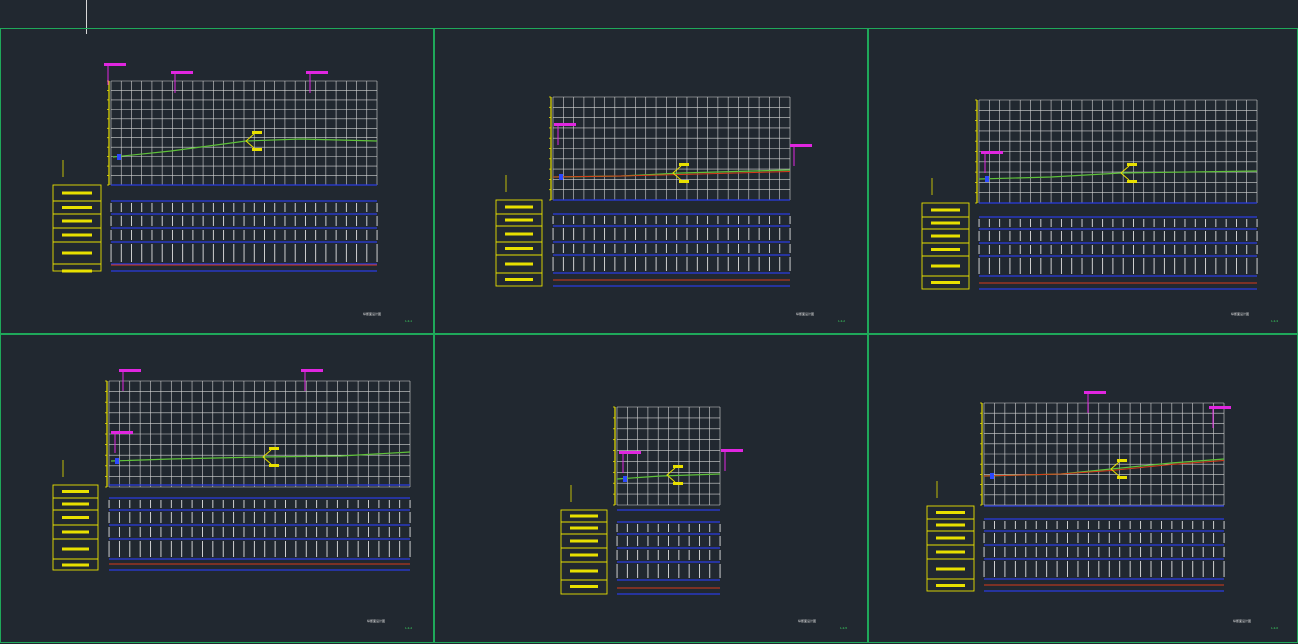  What do you see at coordinates (260, 456) in the screenshot?
I see `ground-profile-line` at bounding box center [260, 456].